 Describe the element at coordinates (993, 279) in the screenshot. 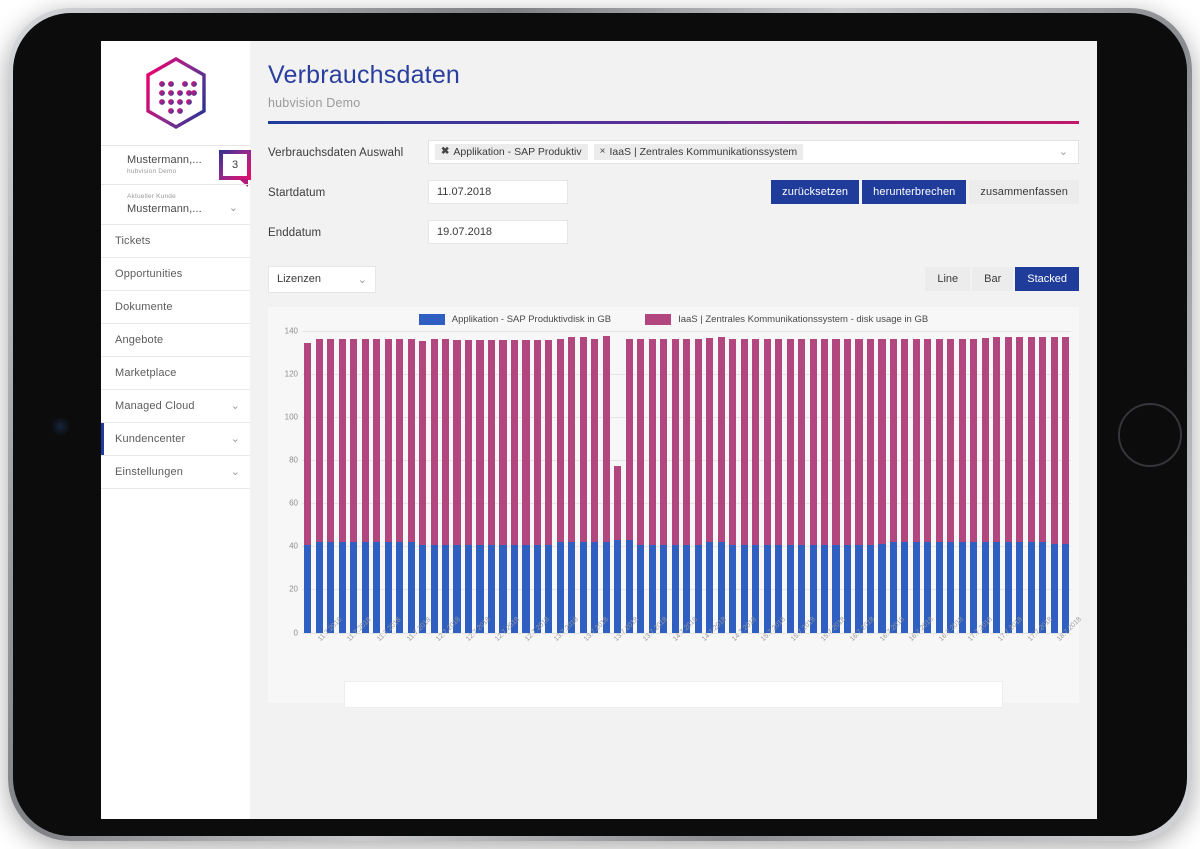

I see `chart-type-bar: Bar` at that location.